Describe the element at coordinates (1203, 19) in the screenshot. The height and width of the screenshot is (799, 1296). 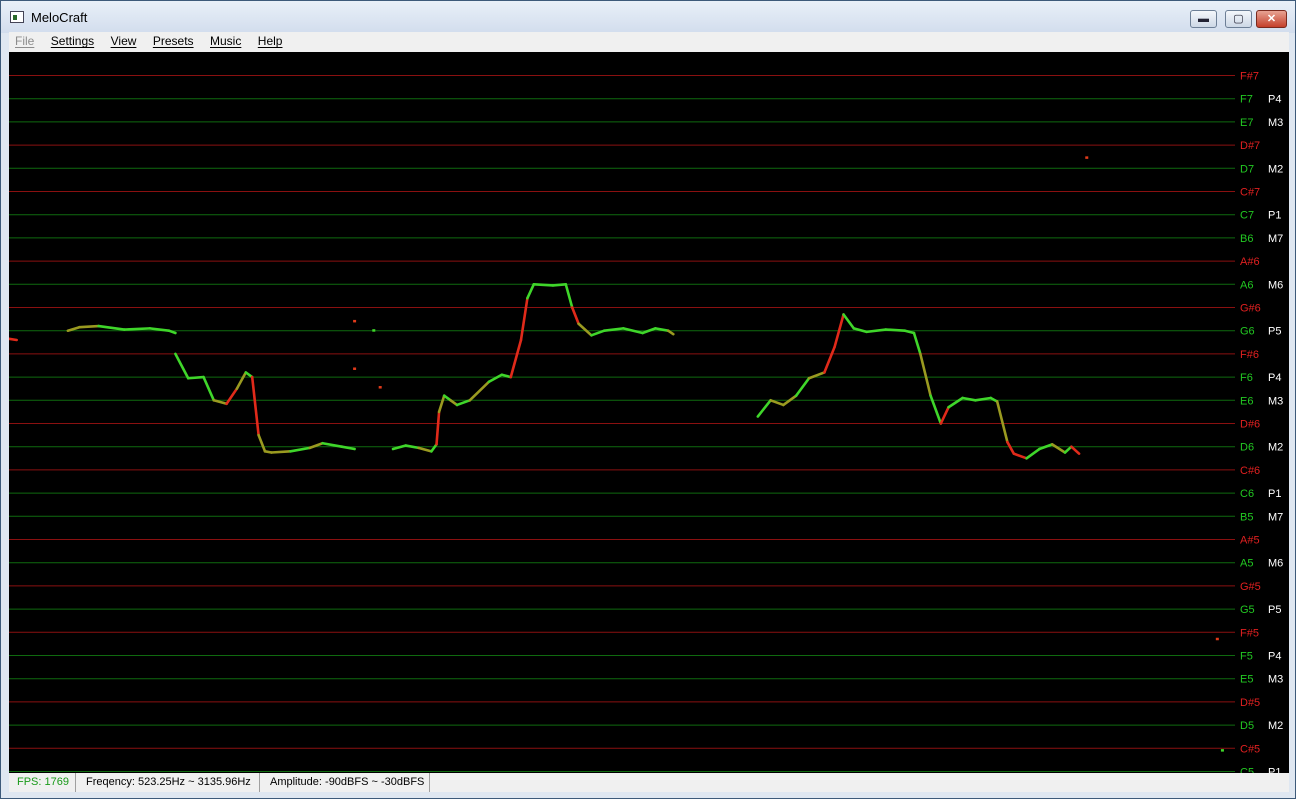
I see `minimize-button: ▬` at that location.